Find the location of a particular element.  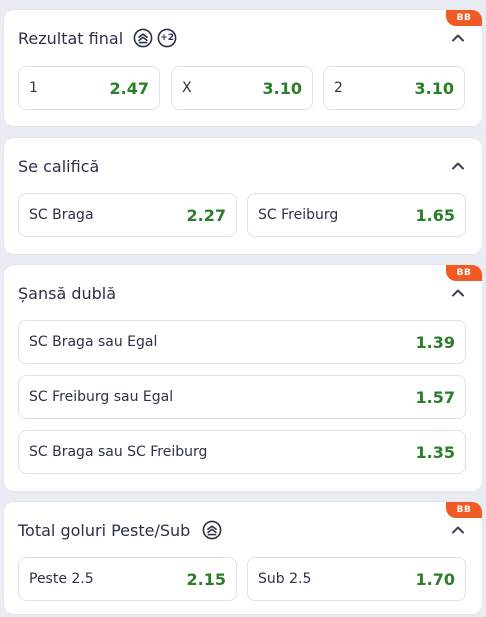

outcome-button-2: 2 3.10 is located at coordinates (394, 88).